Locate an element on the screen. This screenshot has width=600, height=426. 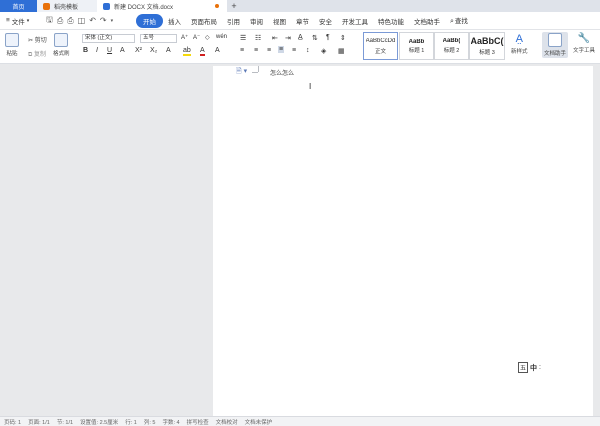
menu-start: 开始 is located at coordinates (149, 20).